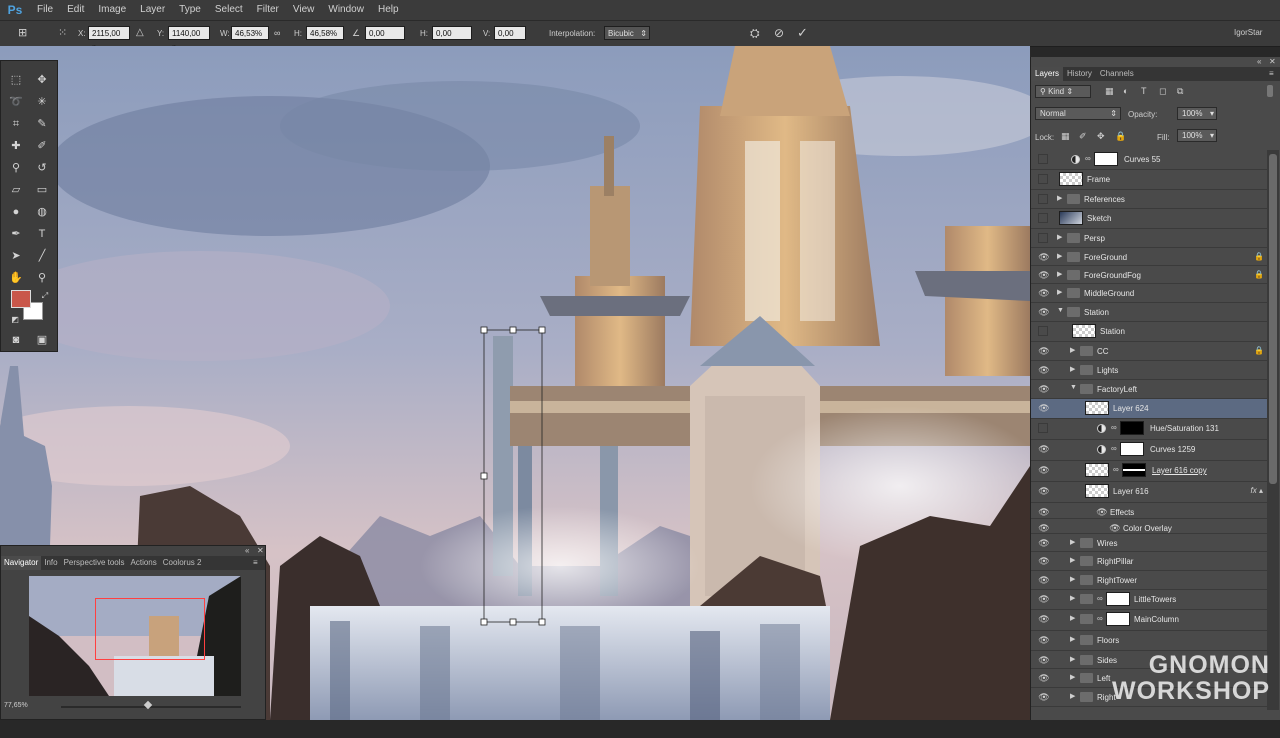 Image resolution: width=1280 pixels, height=738 pixels. I want to click on layers-scrollbar, so click(1273, 430).